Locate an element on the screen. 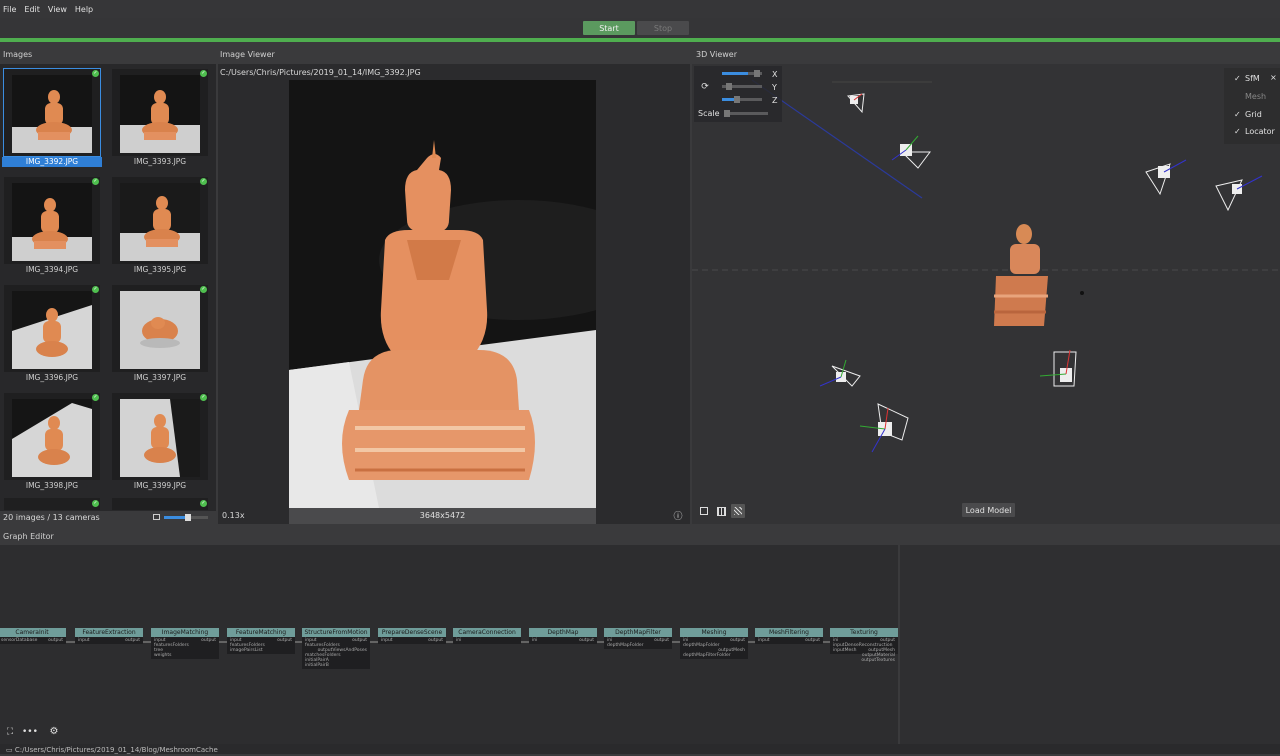  solid-mode-icon is located at coordinates (704, 511).